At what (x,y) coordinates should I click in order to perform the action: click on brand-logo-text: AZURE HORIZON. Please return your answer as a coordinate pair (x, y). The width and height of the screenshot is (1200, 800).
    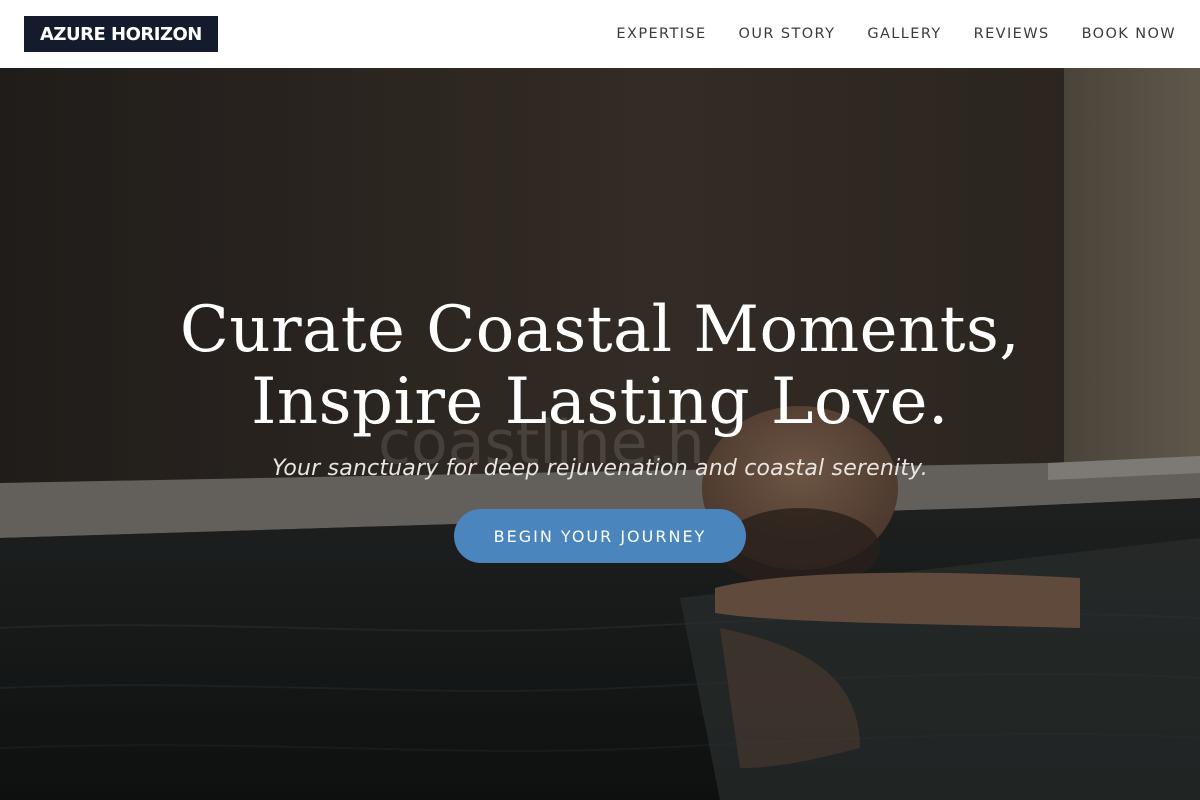
    Looking at the image, I should click on (121, 34).